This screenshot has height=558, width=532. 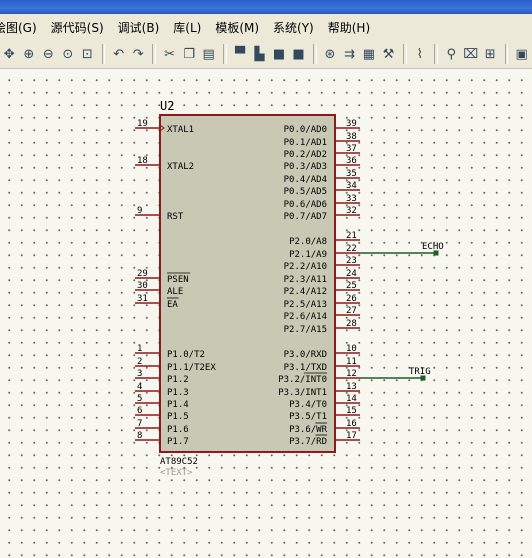 I want to click on pin-name: P2.3/A11, so click(x=305, y=280).